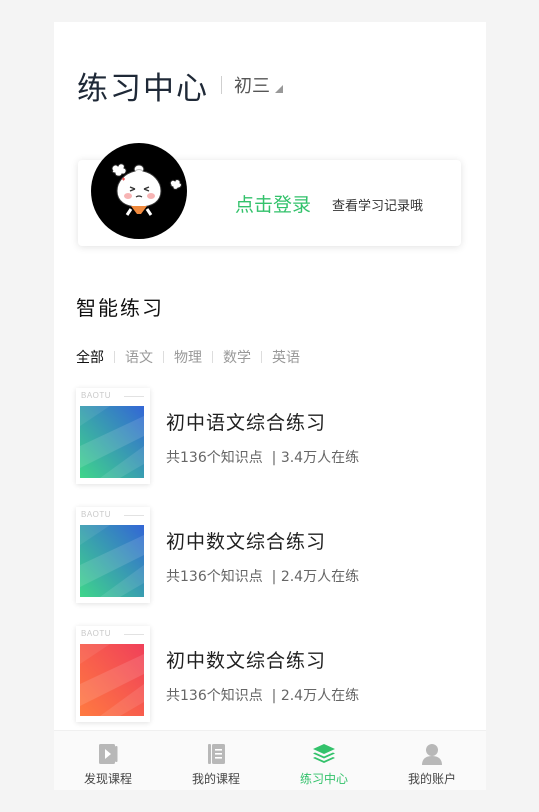  Describe the element at coordinates (324, 753) in the screenshot. I see `layers-icon` at that location.